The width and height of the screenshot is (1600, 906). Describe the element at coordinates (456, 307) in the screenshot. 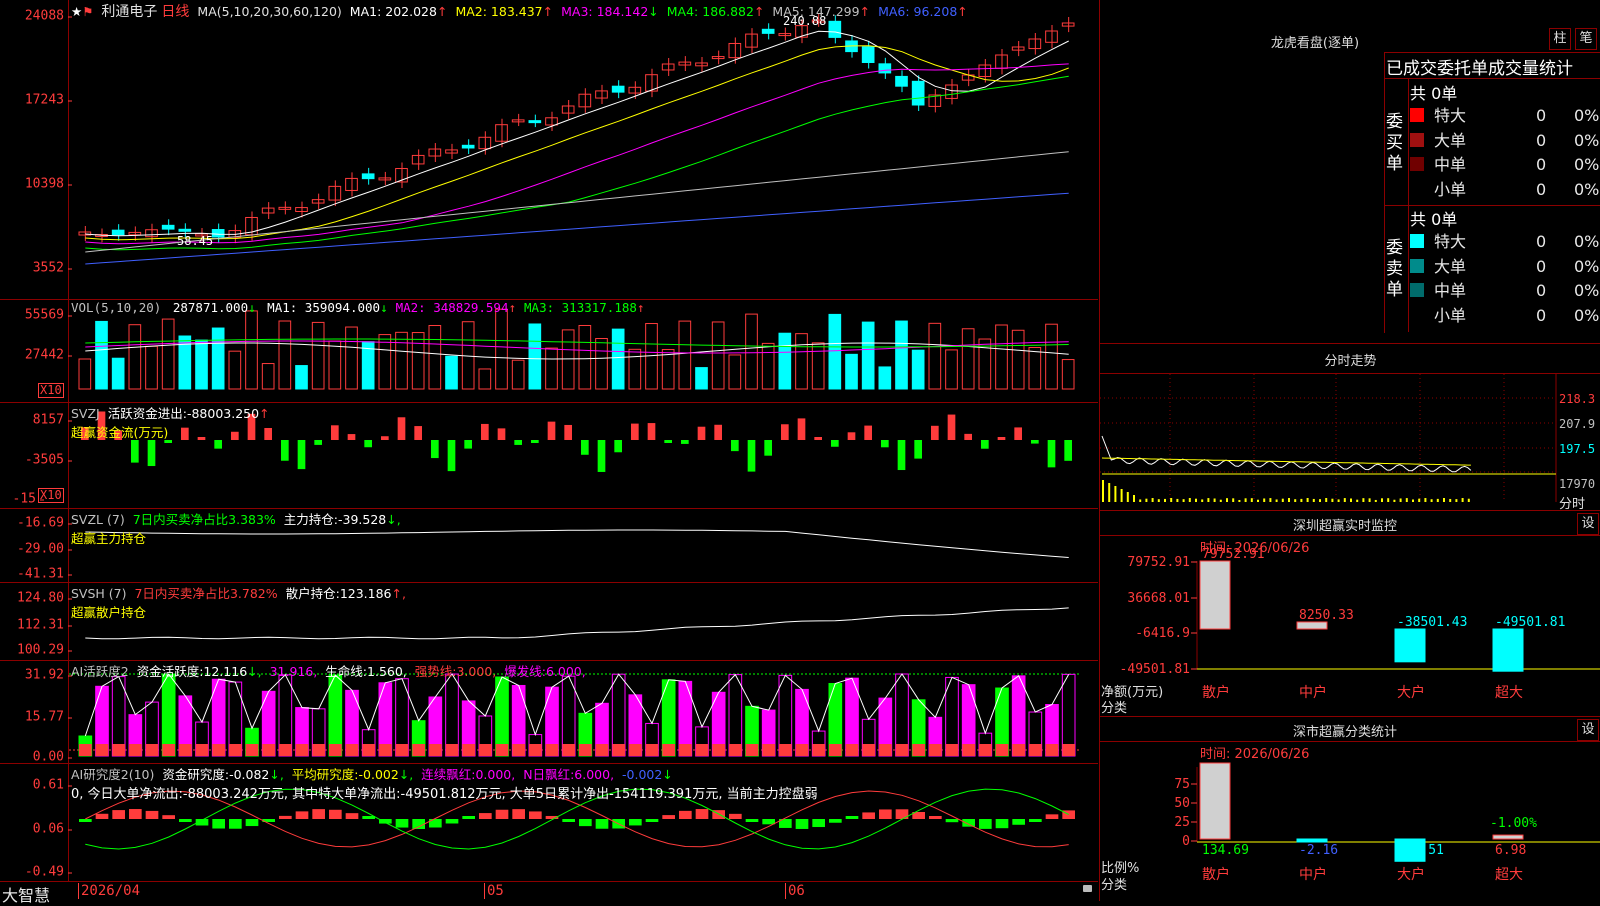

I see `vol-ma-legend-item: MA2: 348829.594↑` at that location.